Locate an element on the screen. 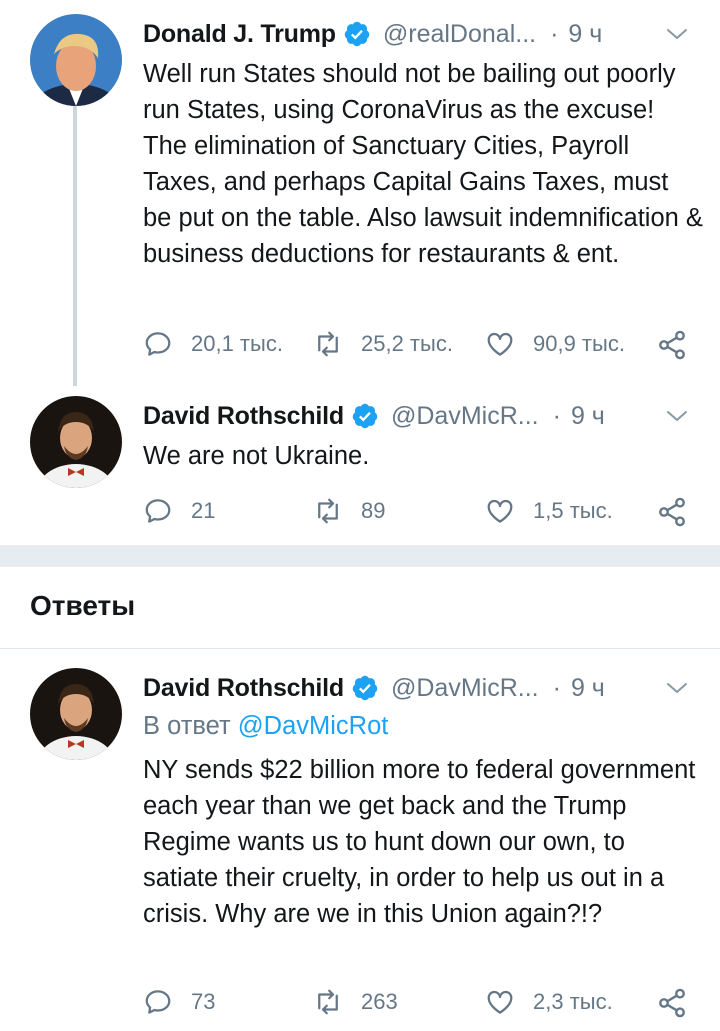 The image size is (720, 1031). reply-button: 20,1 тыс. is located at coordinates (213, 344).